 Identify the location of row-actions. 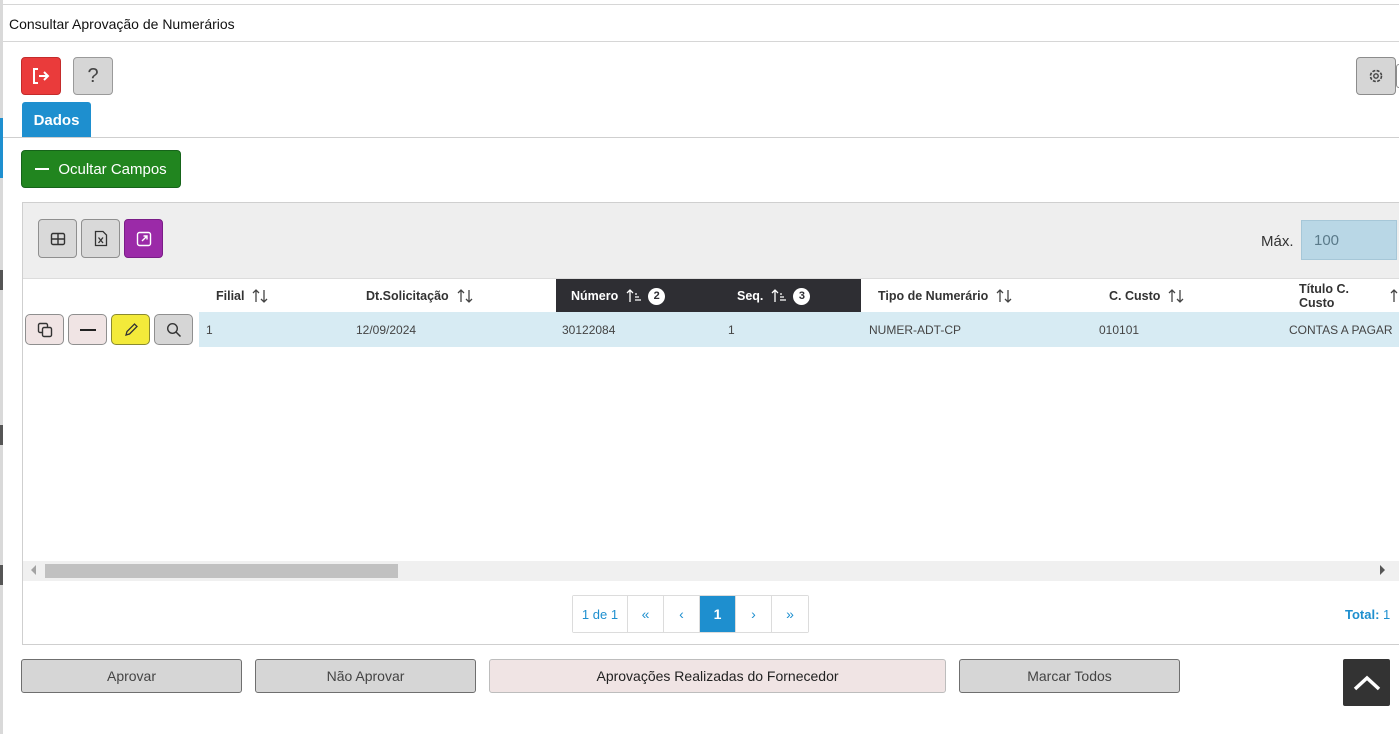
(111, 329).